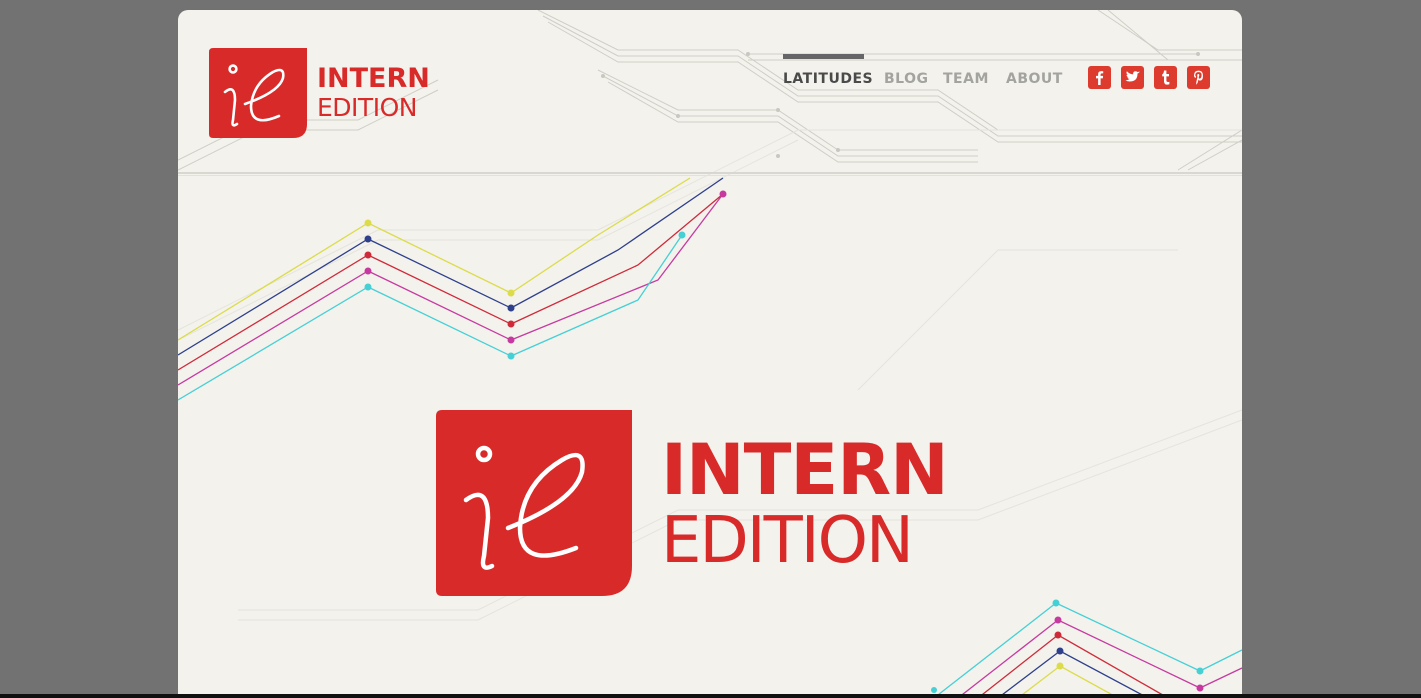 The height and width of the screenshot is (698, 1421). Describe the element at coordinates (906, 79) in the screenshot. I see `nav-item-blog: BLOG` at that location.